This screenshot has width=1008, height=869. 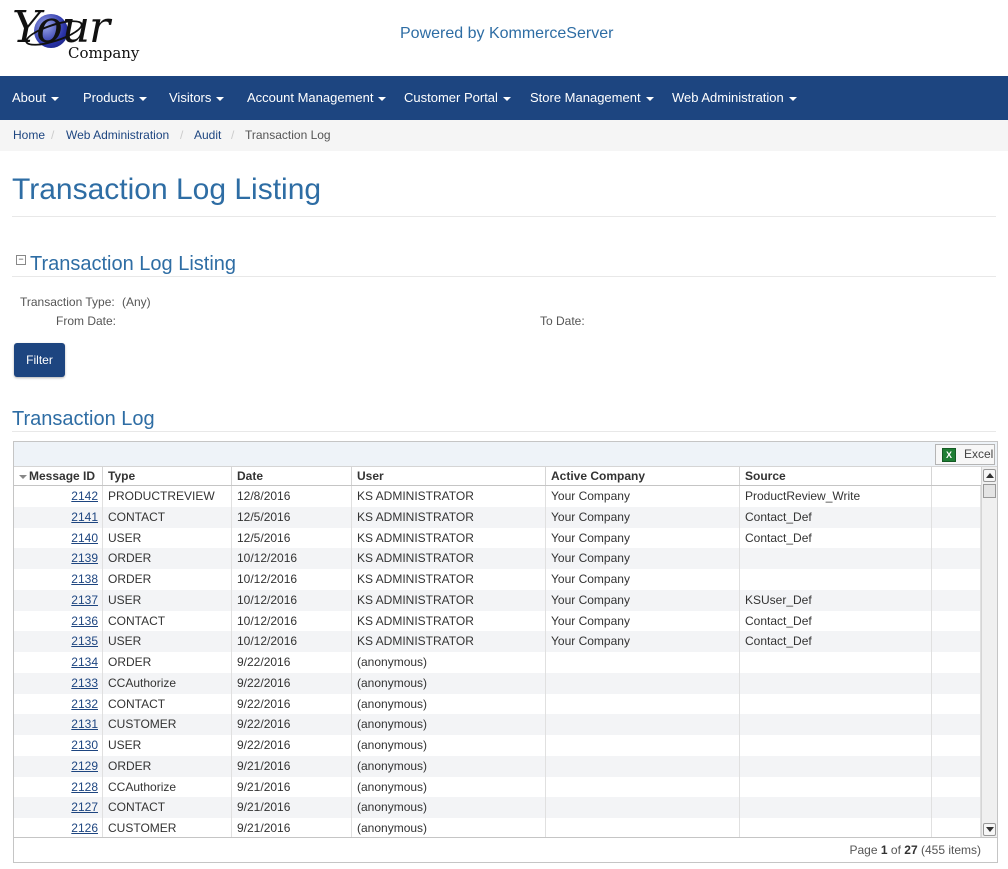 I want to click on source-cell, so click(x=836, y=704).